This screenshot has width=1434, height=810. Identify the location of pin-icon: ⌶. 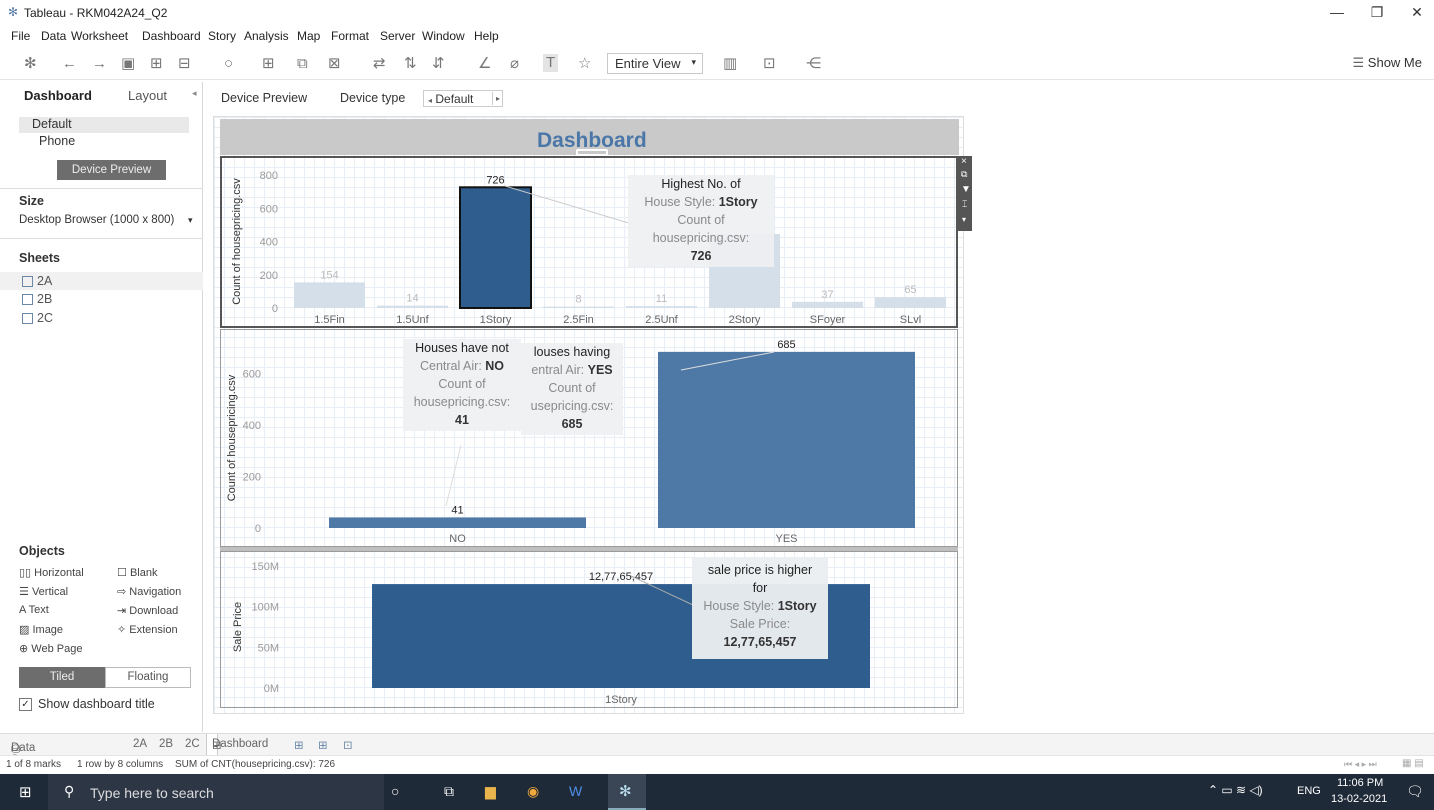
(964, 204).